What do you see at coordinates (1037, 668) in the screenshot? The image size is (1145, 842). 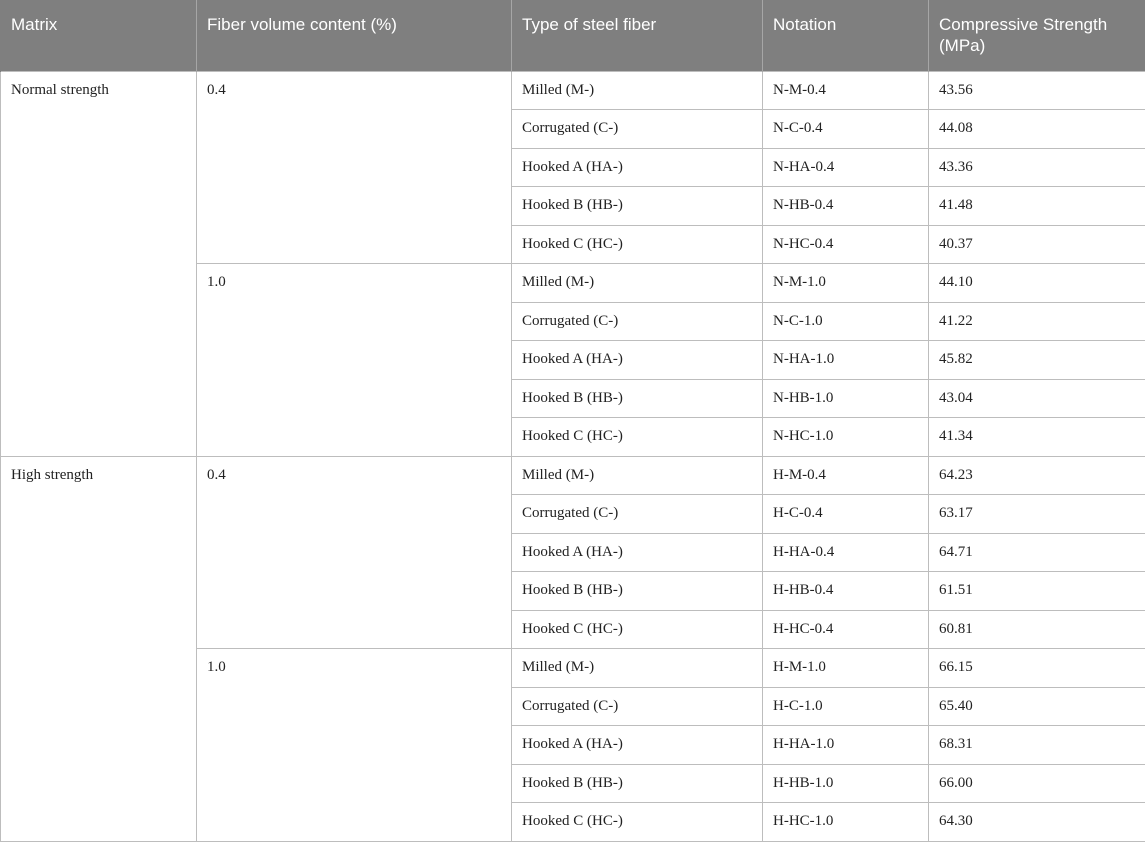 I see `strength-cell: 66.15` at bounding box center [1037, 668].